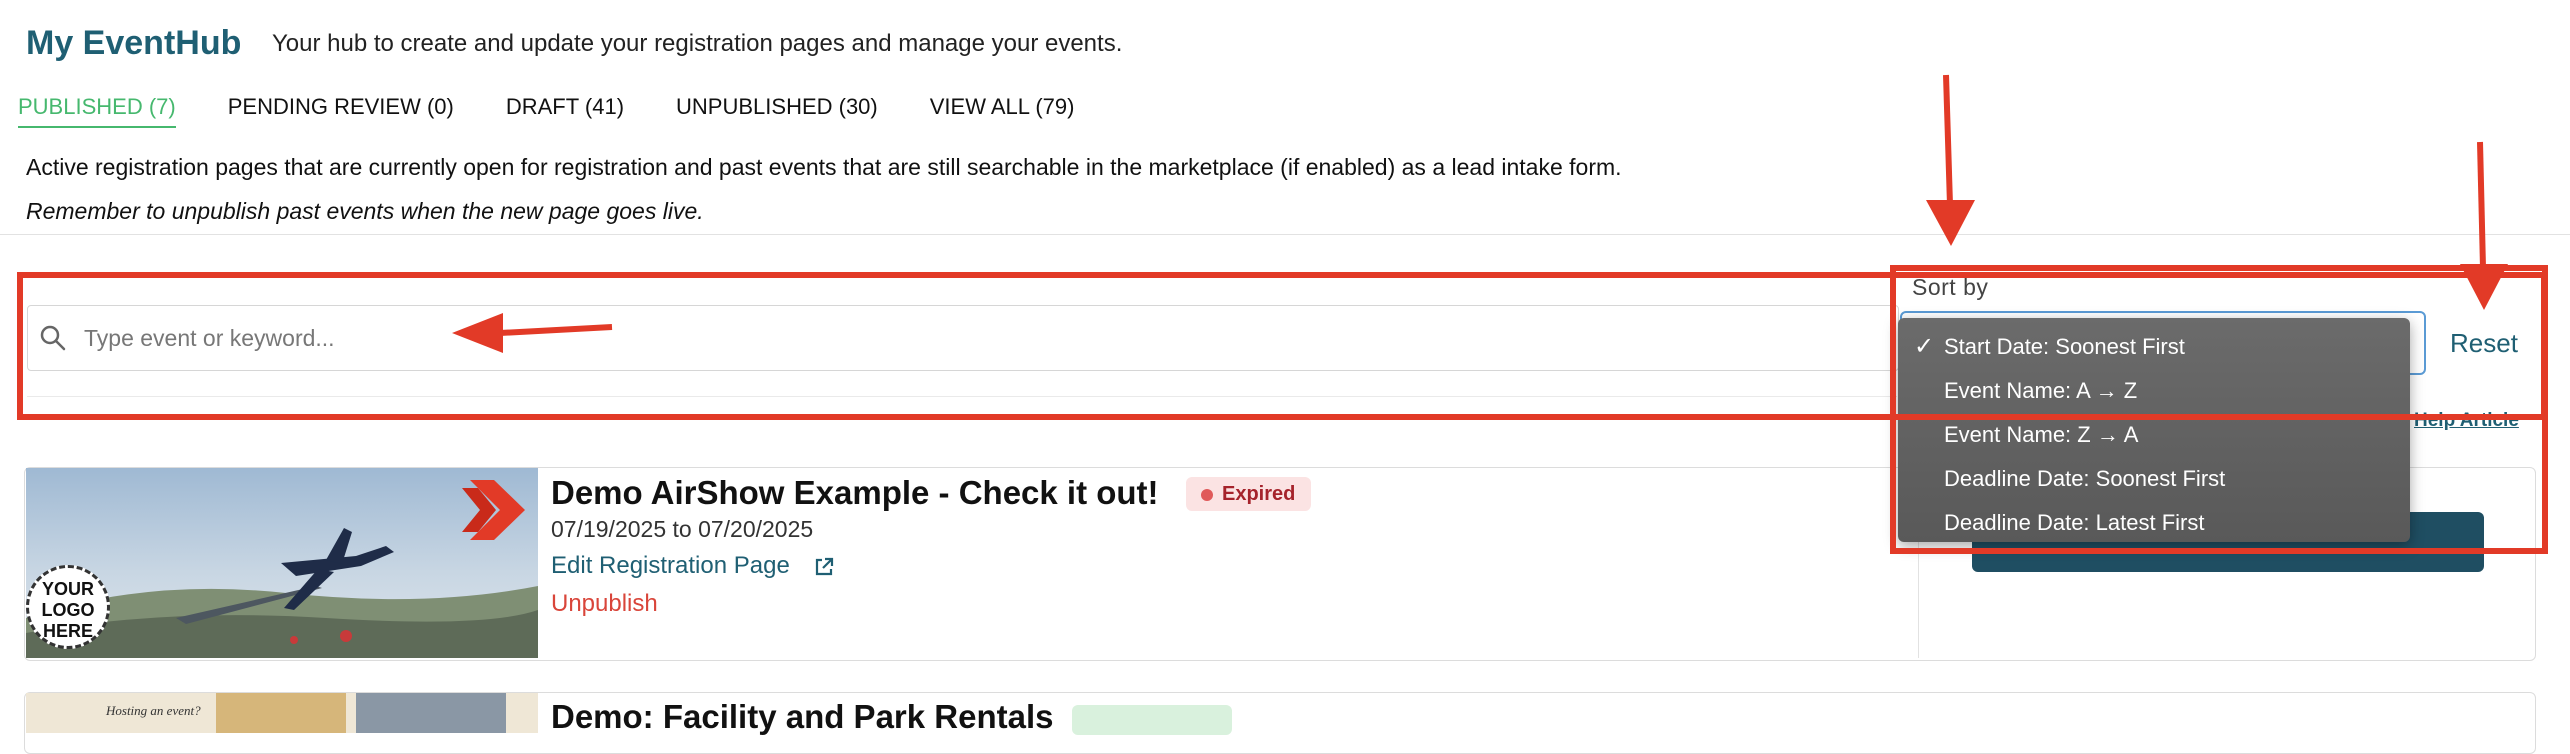 The height and width of the screenshot is (754, 2570). I want to click on external-link-icon, so click(824, 567).